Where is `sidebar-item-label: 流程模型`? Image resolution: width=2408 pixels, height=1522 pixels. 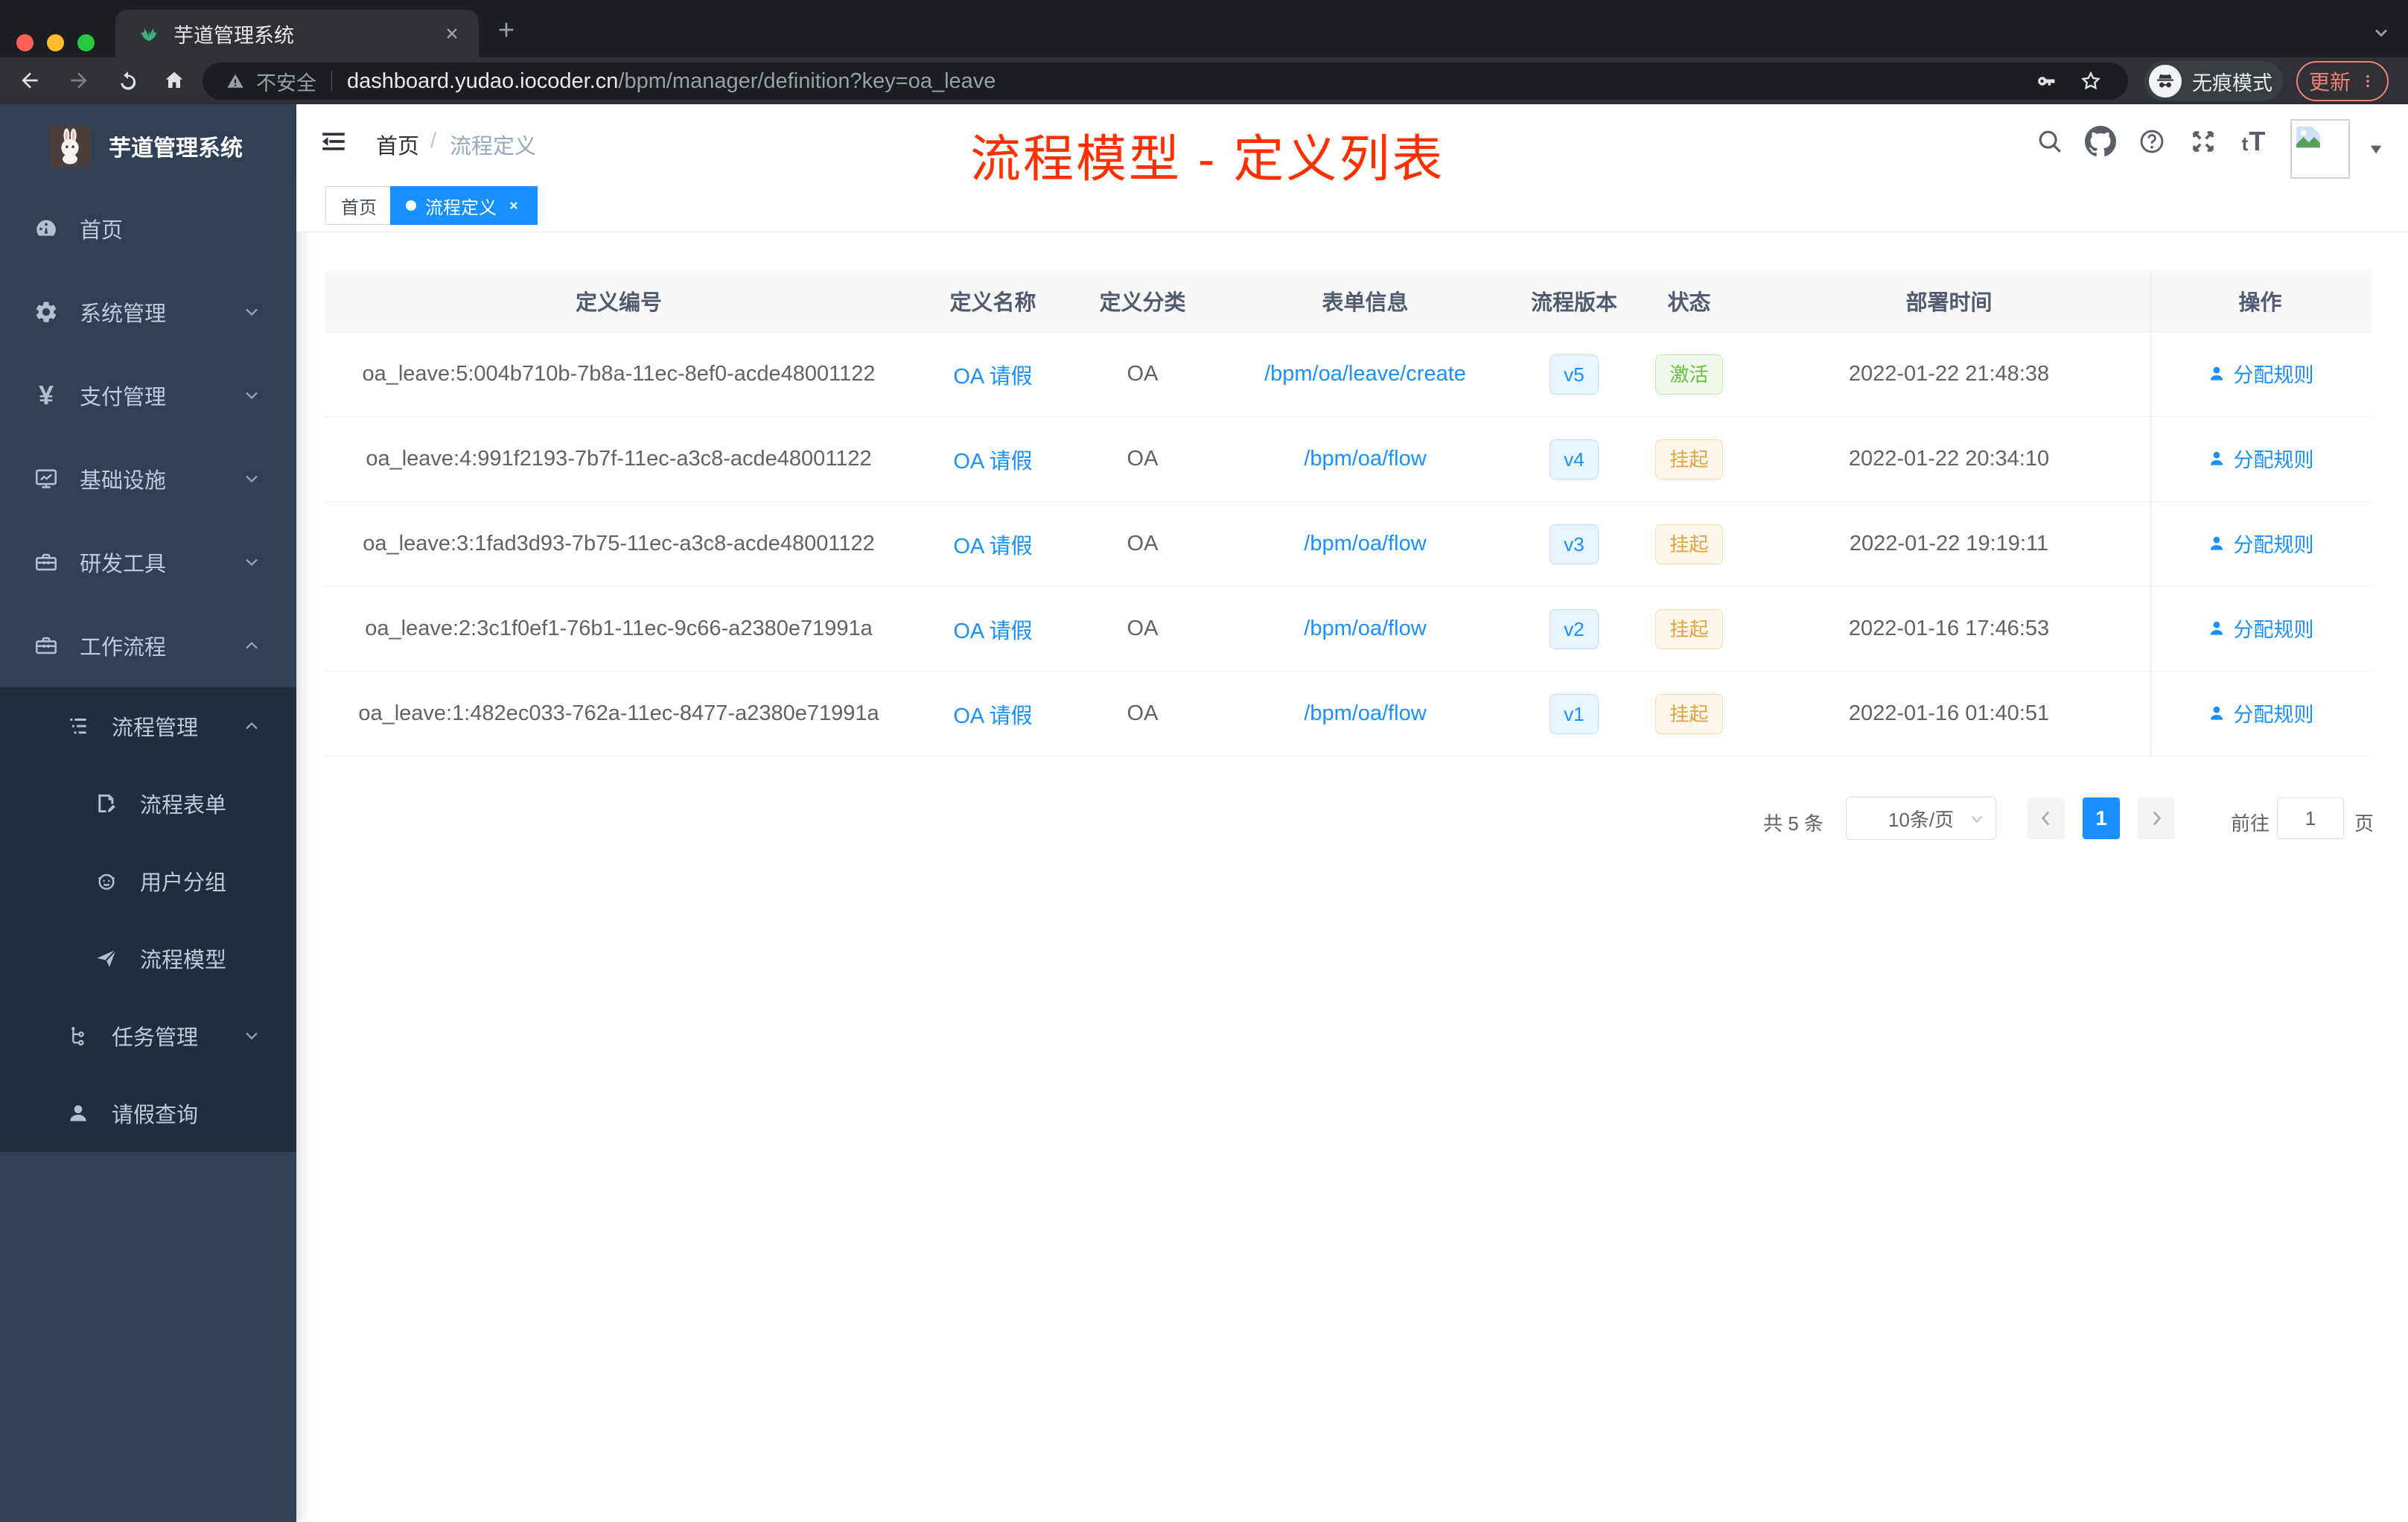
sidebar-item-label: 流程模型 is located at coordinates (183, 960).